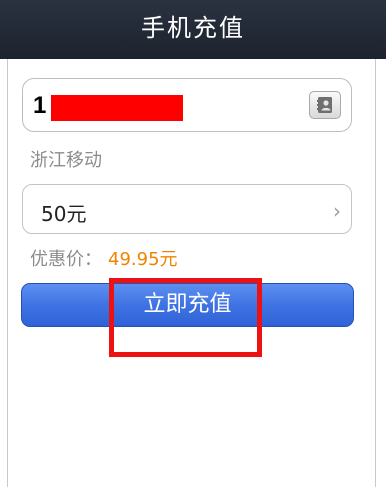 The height and width of the screenshot is (487, 386). I want to click on amount-value: 50元, so click(64, 214).